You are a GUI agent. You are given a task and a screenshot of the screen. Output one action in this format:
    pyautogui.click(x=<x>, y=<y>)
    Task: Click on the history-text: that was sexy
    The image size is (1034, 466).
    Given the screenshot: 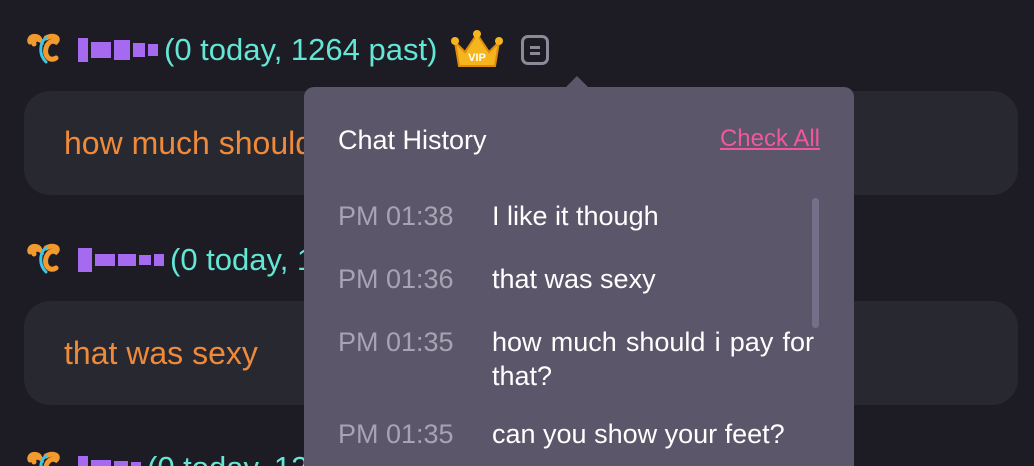 What is the action you would take?
    pyautogui.click(x=574, y=279)
    